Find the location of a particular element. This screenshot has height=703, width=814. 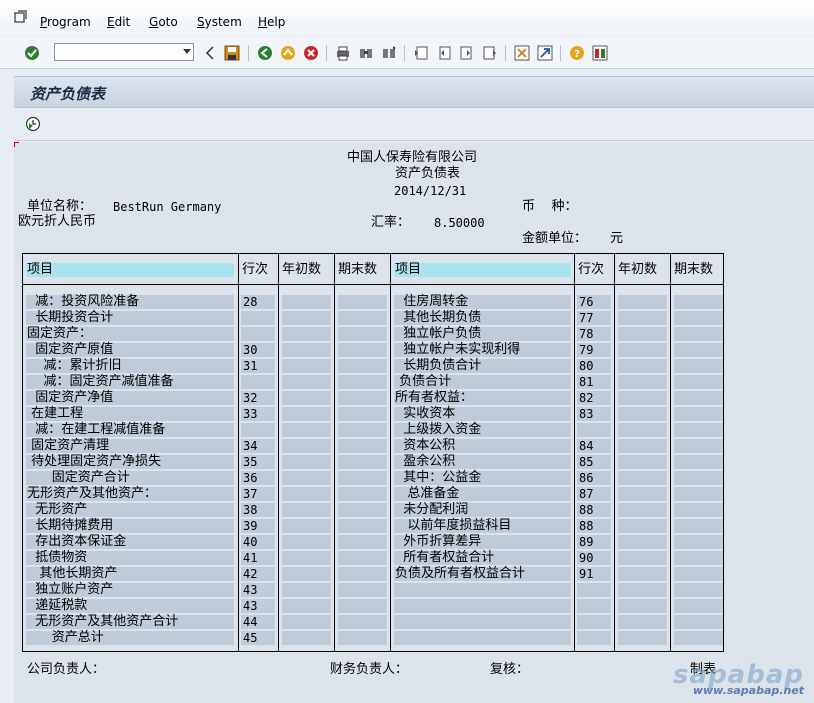

command-field is located at coordinates (124, 52).